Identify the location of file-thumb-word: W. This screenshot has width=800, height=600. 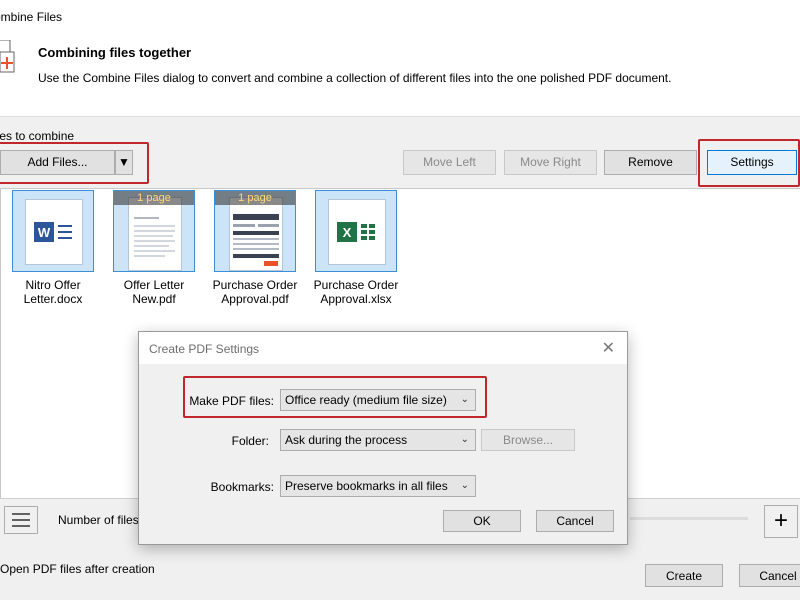
(53, 231).